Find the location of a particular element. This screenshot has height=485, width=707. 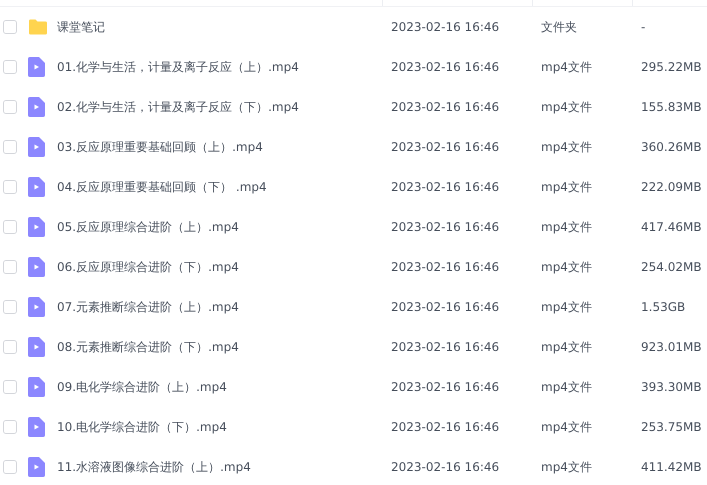

file-size: 254.02MB is located at coordinates (671, 267).